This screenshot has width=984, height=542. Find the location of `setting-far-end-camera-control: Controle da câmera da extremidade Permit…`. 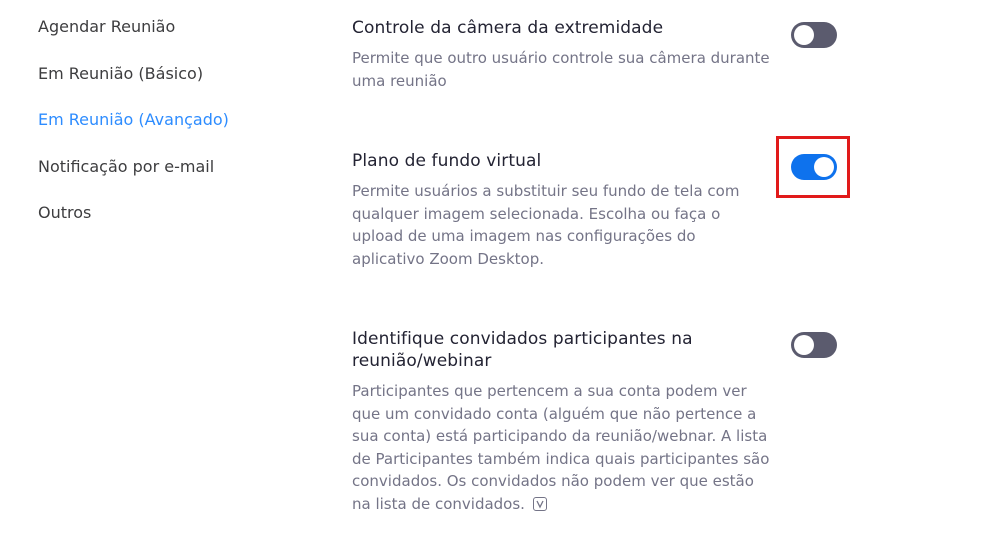

setting-far-end-camera-control: Controle da câmera da extremidade Permit… is located at coordinates (602, 54).